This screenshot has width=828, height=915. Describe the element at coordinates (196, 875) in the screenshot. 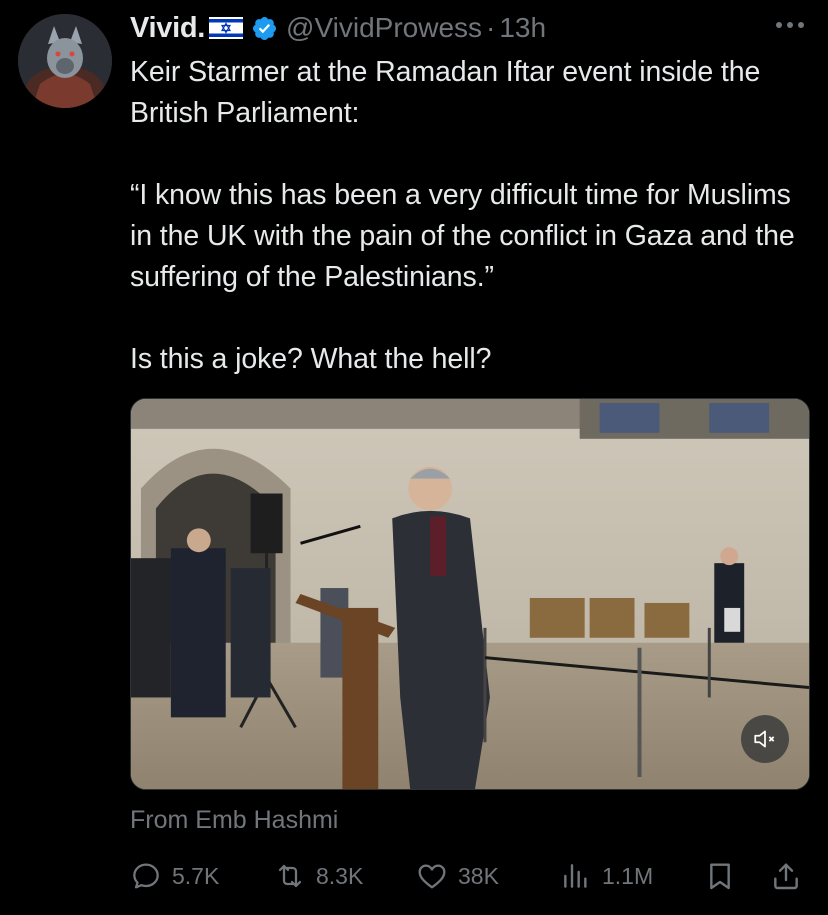

I see `reply-count: 5.7K` at that location.